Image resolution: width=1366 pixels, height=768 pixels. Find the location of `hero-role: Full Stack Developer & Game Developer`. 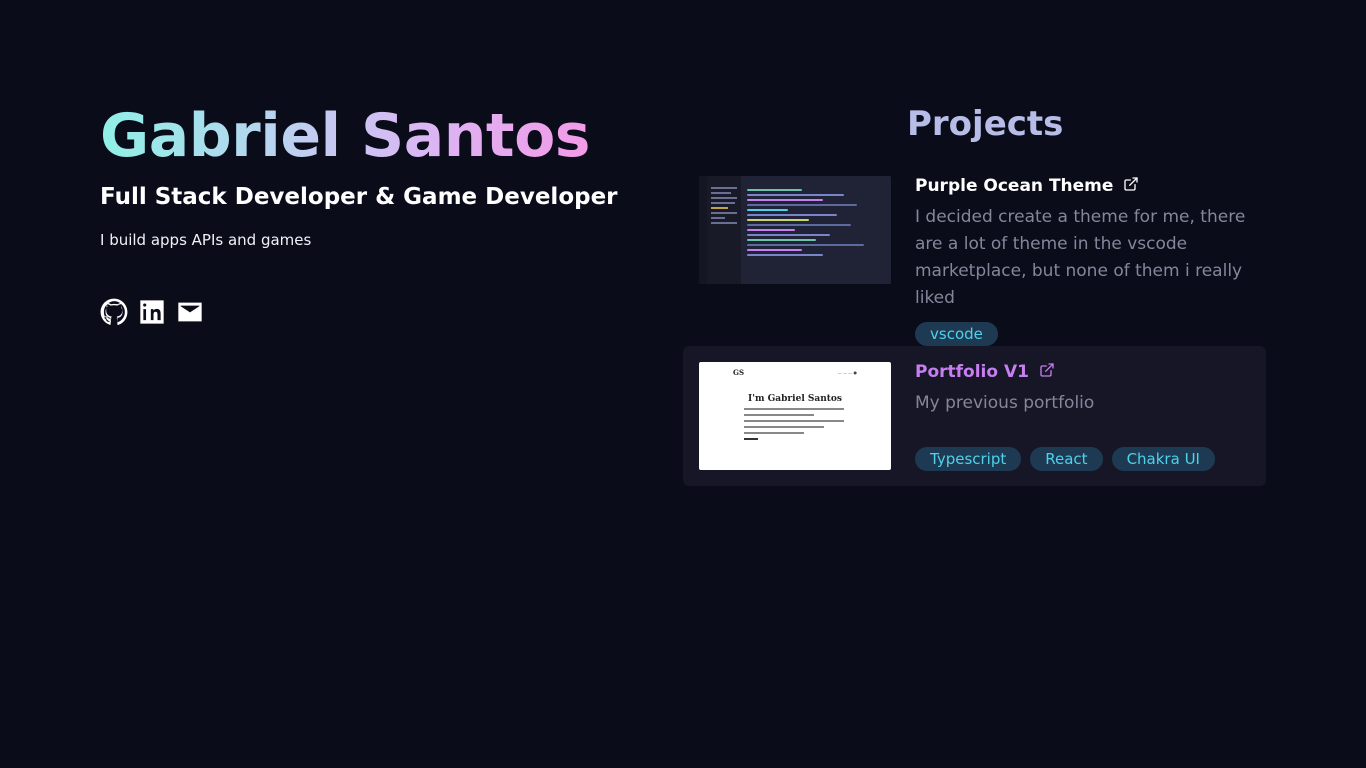

hero-role: Full Stack Developer & Game Developer is located at coordinates (359, 197).